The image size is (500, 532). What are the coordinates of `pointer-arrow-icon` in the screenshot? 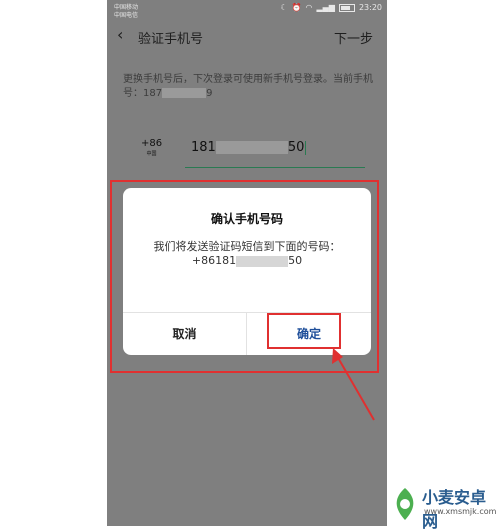 It's located at (353, 384).